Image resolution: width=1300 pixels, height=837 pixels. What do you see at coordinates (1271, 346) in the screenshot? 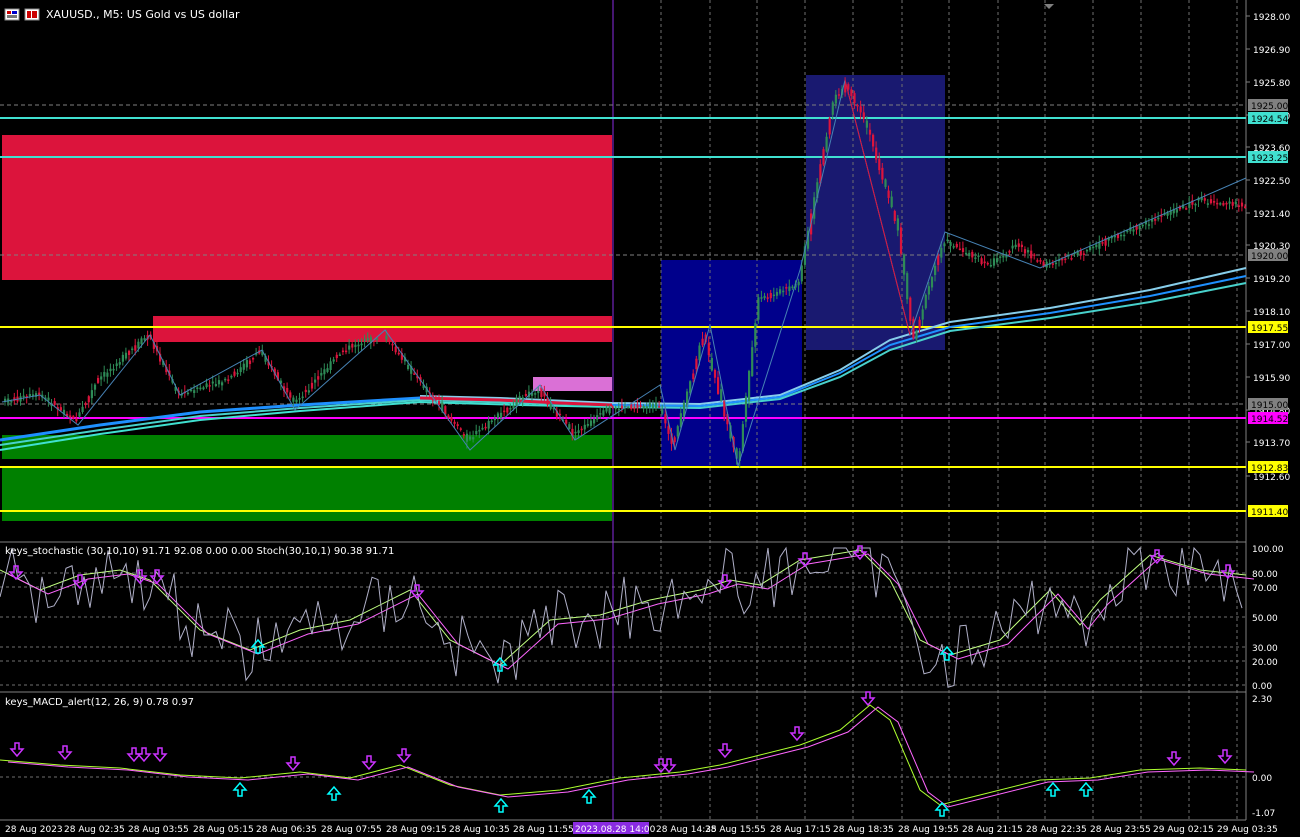
I see `price-tick-label: 1917.00` at bounding box center [1271, 346].